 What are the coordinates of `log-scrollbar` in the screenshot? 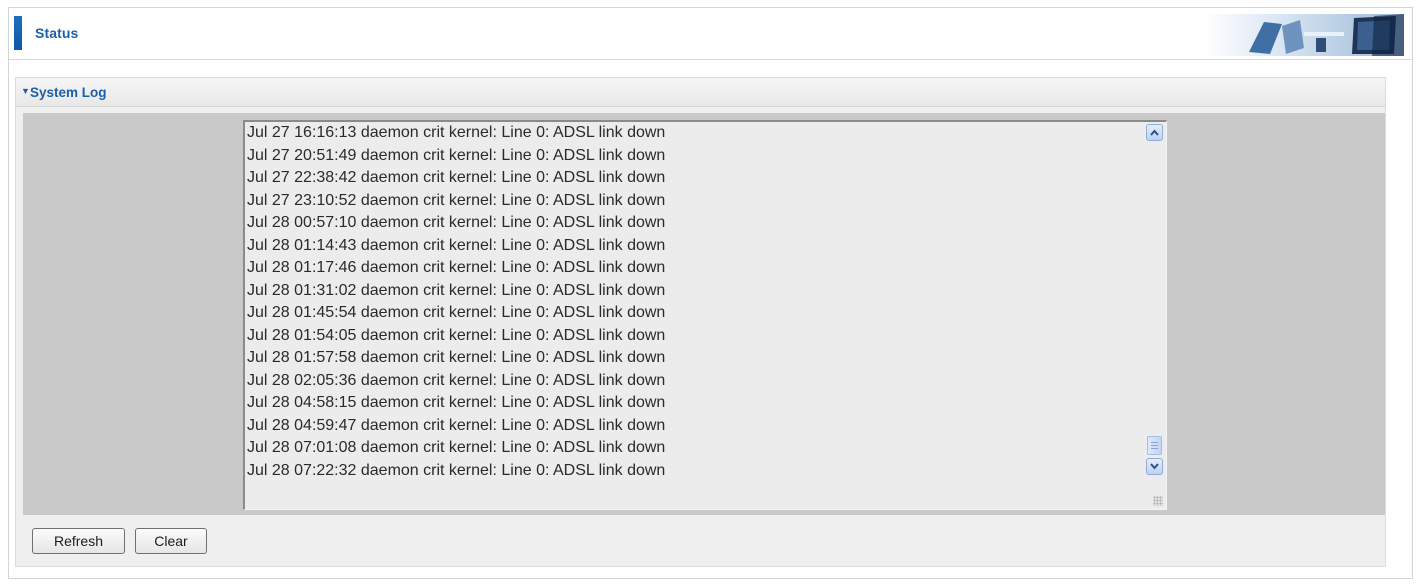 It's located at (1154, 316).